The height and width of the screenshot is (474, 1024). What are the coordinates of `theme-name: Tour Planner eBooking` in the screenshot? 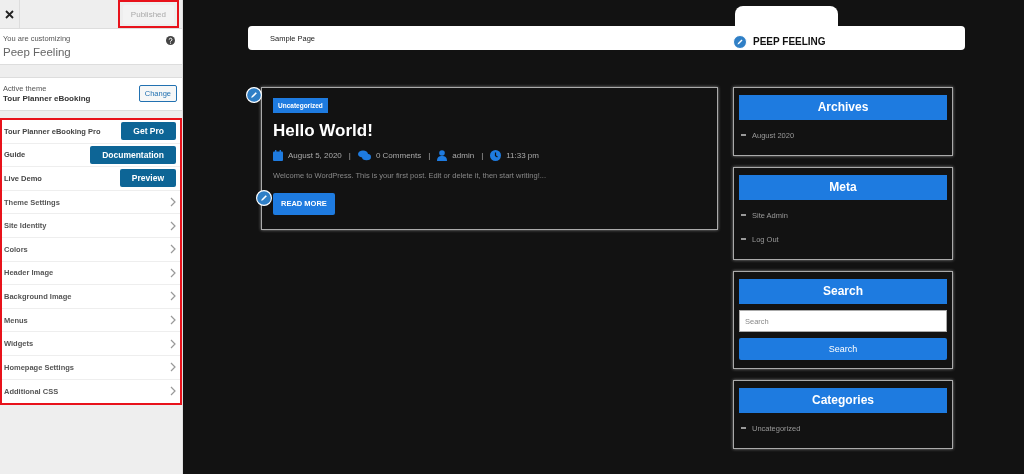 It's located at (47, 98).